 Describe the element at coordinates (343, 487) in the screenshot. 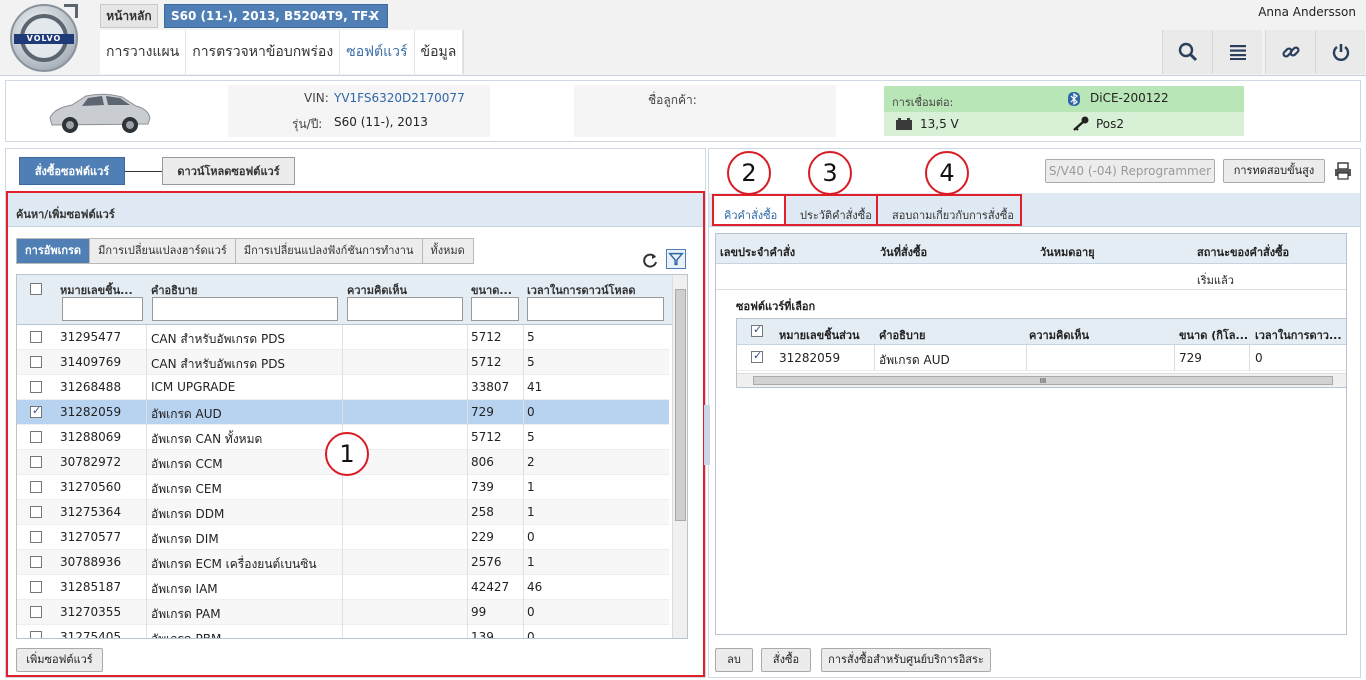

I see `table-row: 31270560 อัพเกรด CEM 739 1` at that location.